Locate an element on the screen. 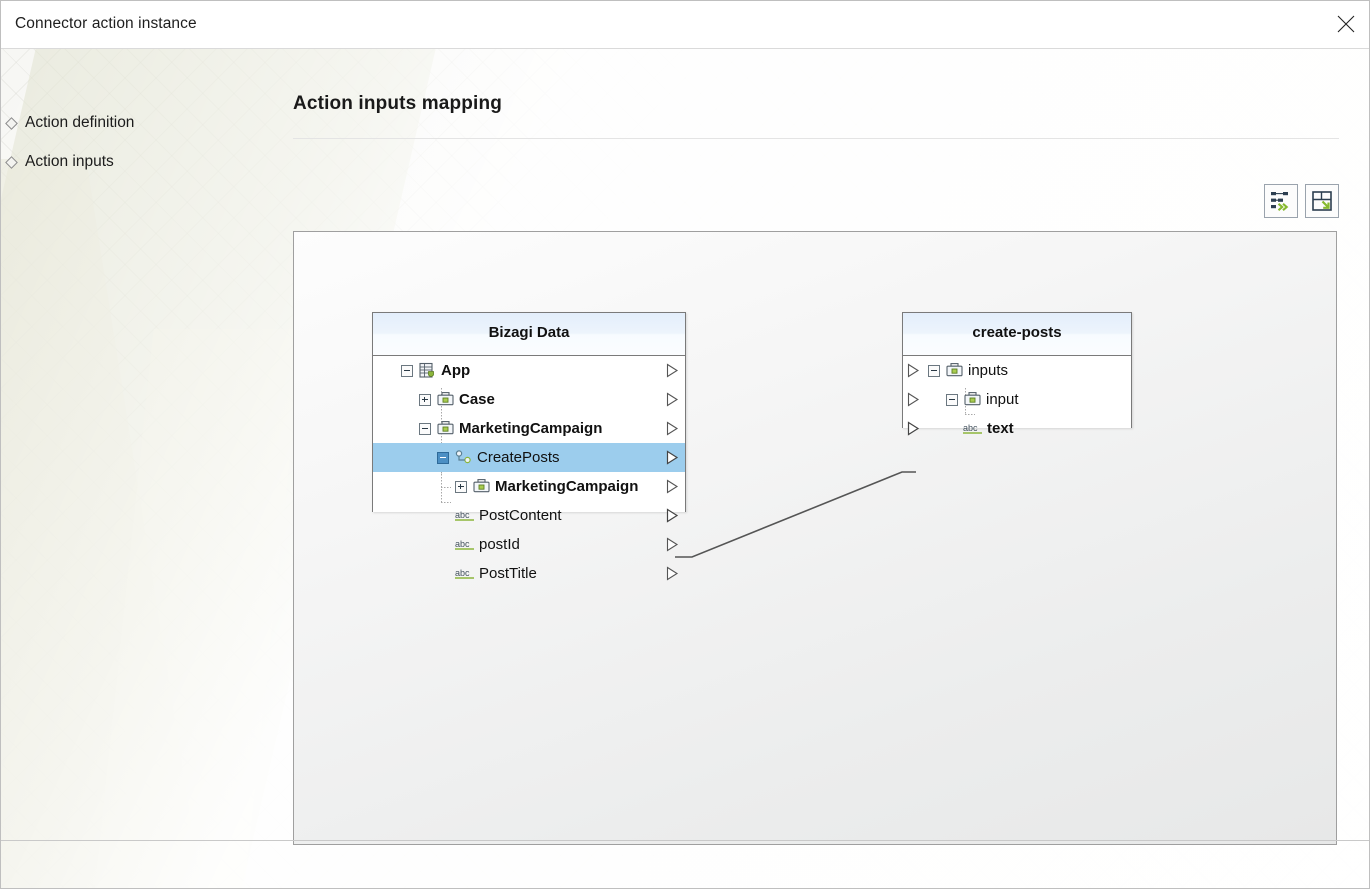 The image size is (1370, 889). target-tree-body: inputs input abc text is located at coordinates (1017, 396).